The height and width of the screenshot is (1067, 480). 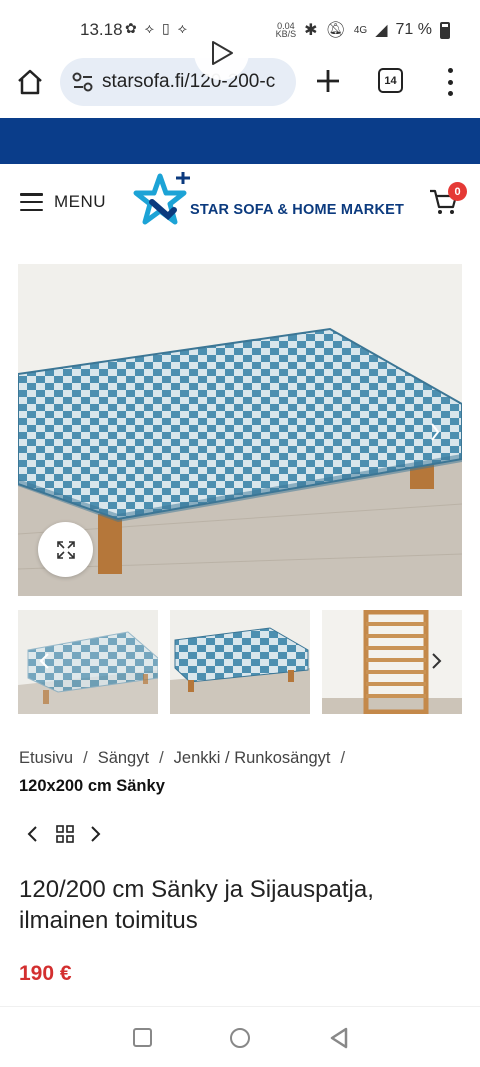 I want to click on home-icon, so click(x=30, y=82).